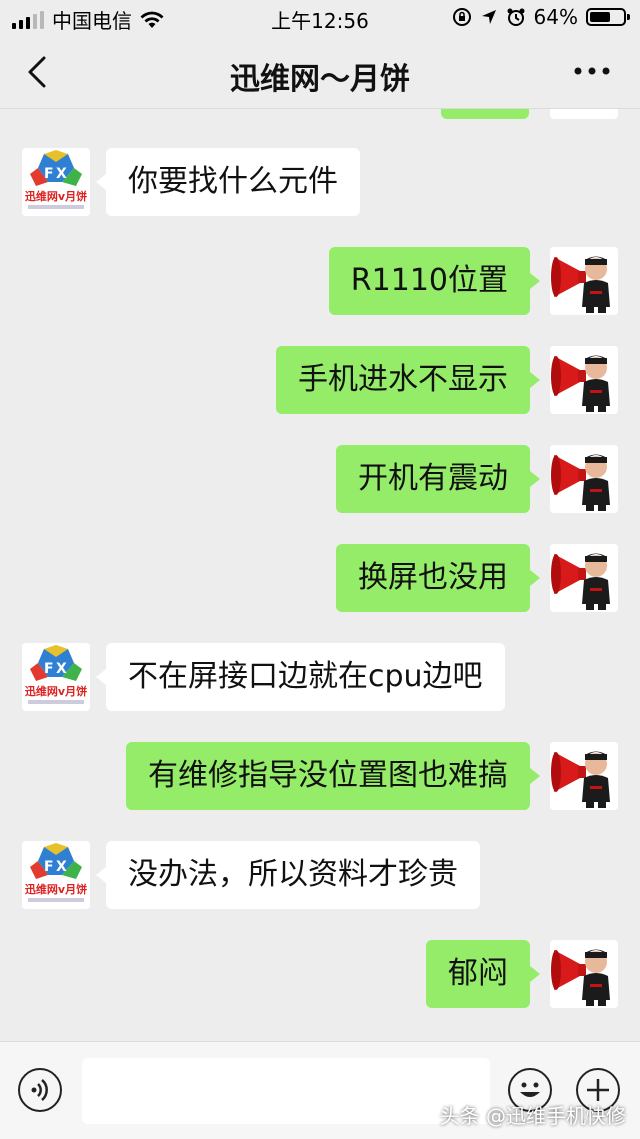 The height and width of the screenshot is (1139, 640). Describe the element at coordinates (461, 17) in the screenshot. I see `orientation-lock-icon` at that location.